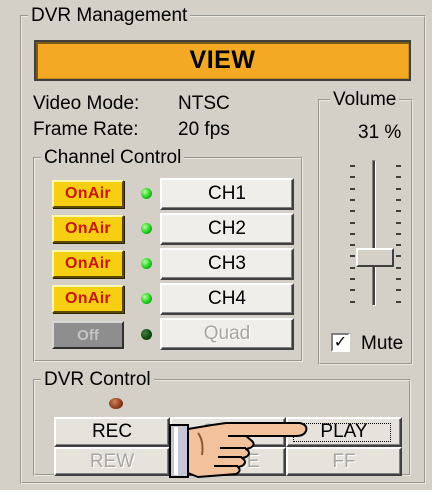 The image size is (435, 493). Describe the element at coordinates (365, 99) in the screenshot. I see `volume-title: Volume` at that location.